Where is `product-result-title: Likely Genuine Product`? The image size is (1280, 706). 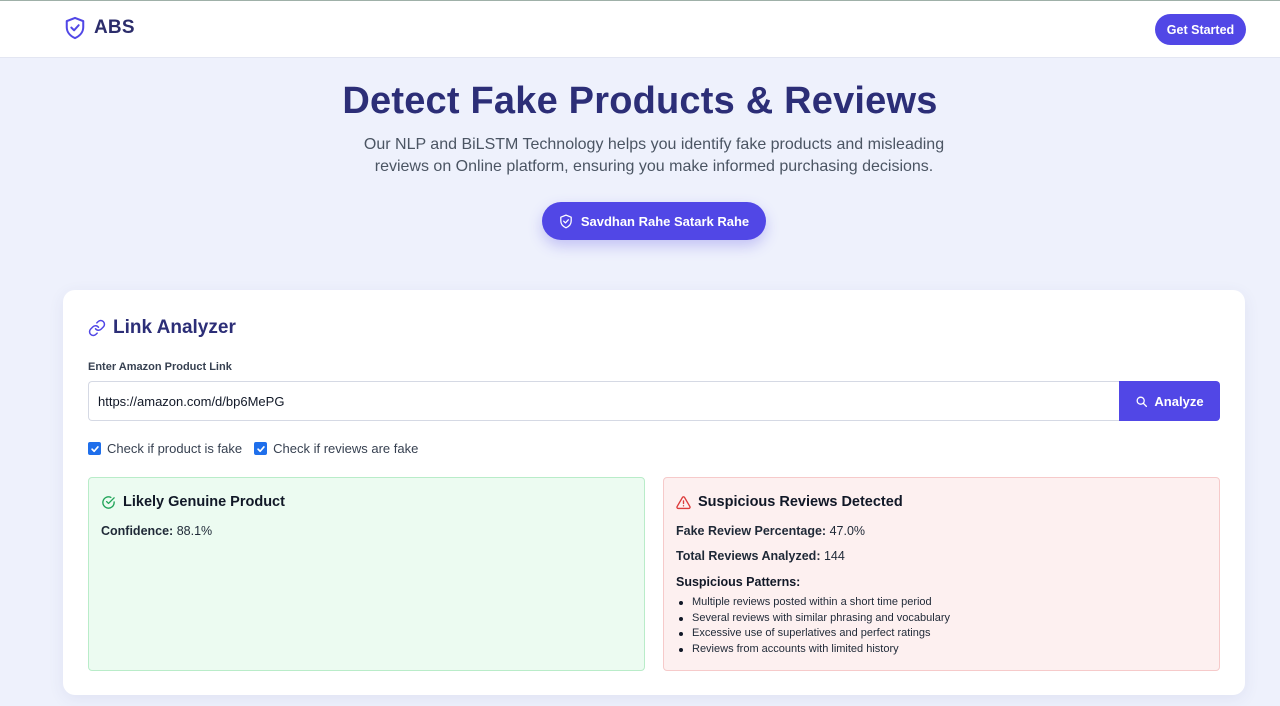
product-result-title: Likely Genuine Product is located at coordinates (204, 502).